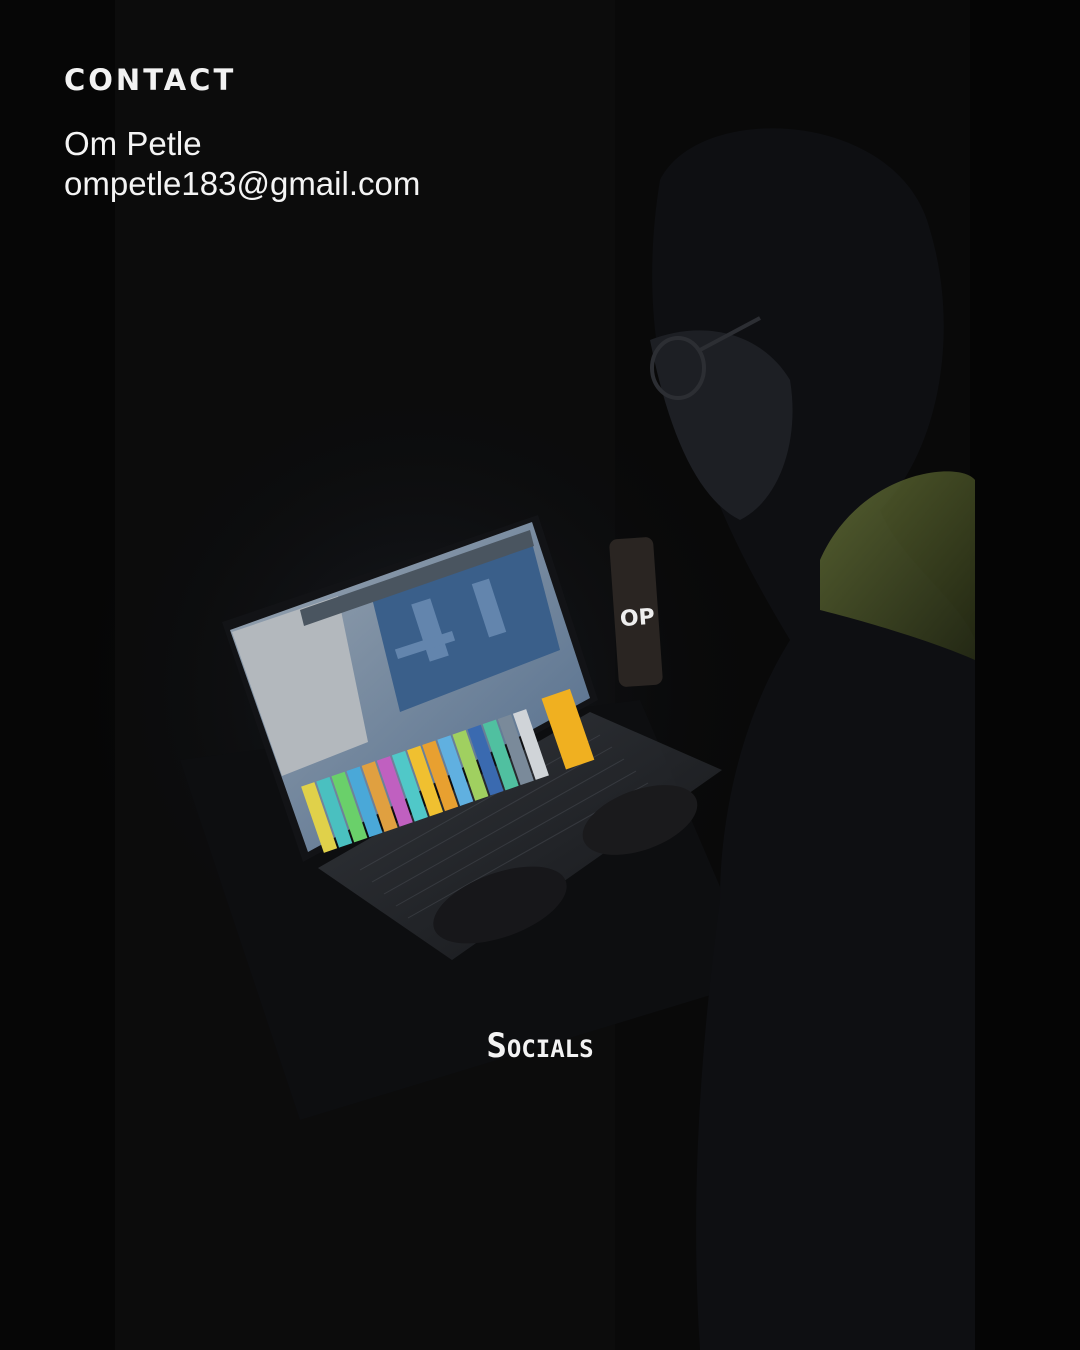 The width and height of the screenshot is (1080, 1350). I want to click on svg-text: OP, so click(637, 618).